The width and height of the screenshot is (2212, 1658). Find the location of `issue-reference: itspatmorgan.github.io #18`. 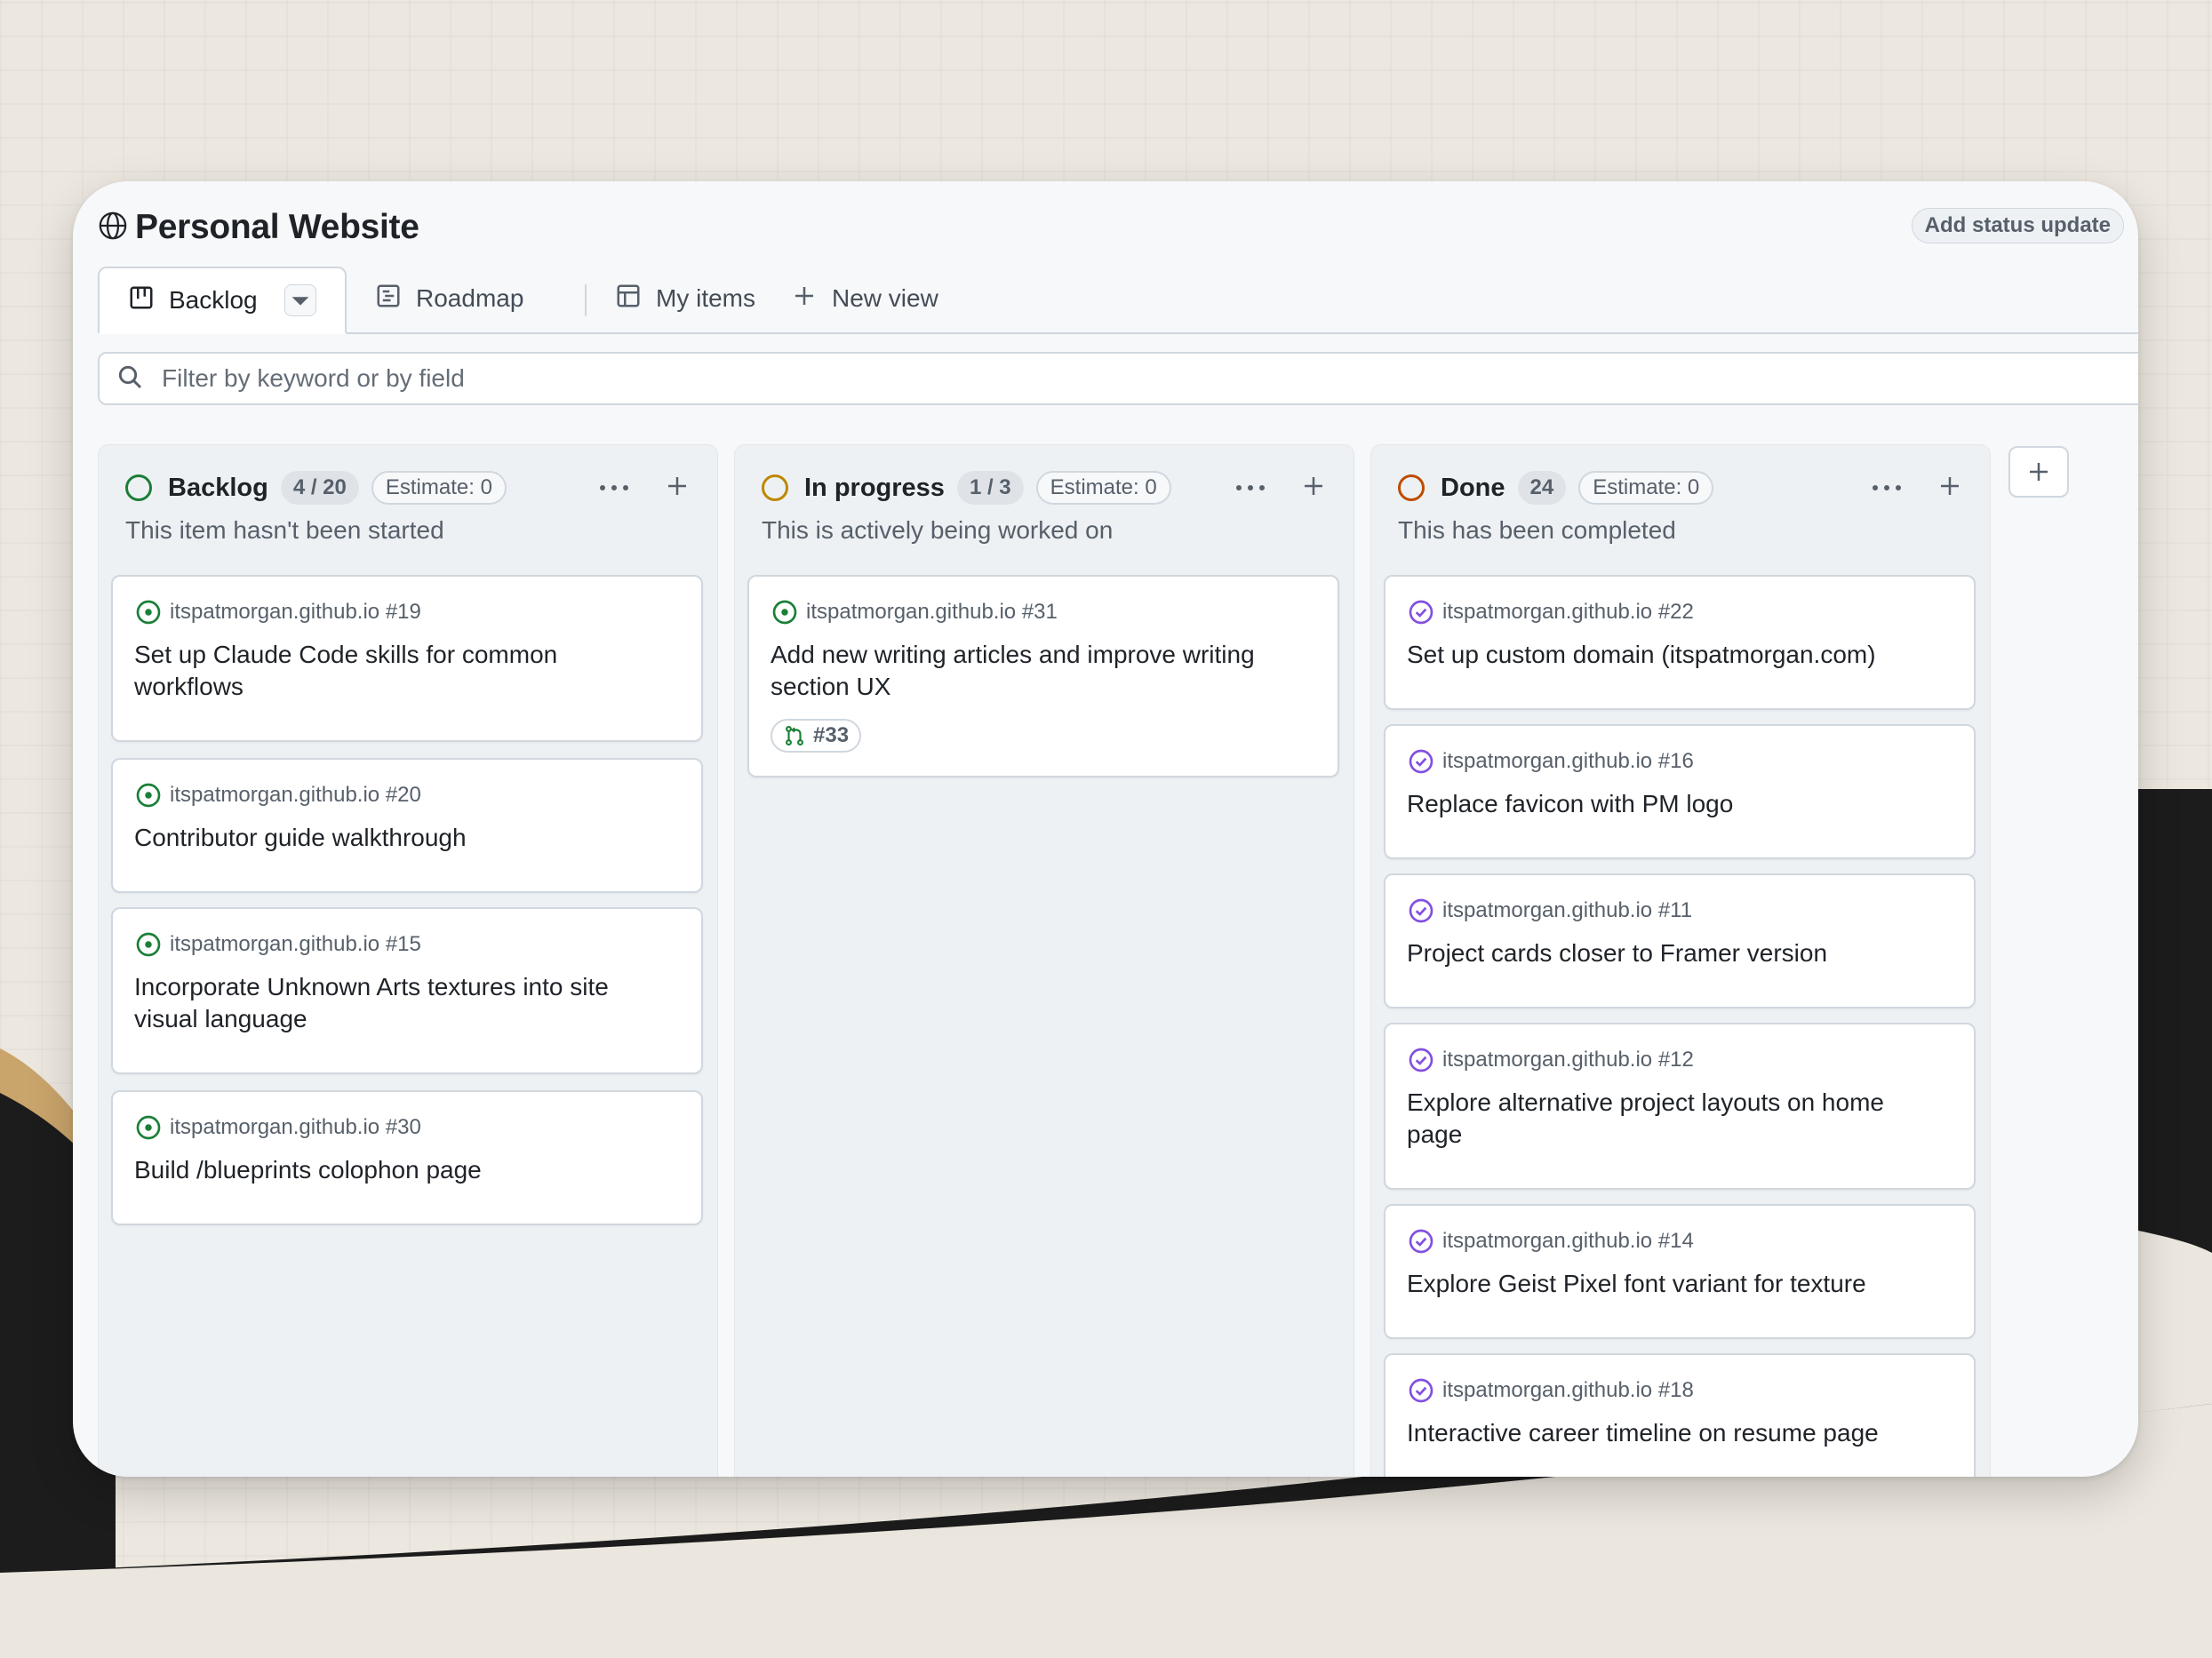

issue-reference: itspatmorgan.github.io #18 is located at coordinates (1550, 1390).